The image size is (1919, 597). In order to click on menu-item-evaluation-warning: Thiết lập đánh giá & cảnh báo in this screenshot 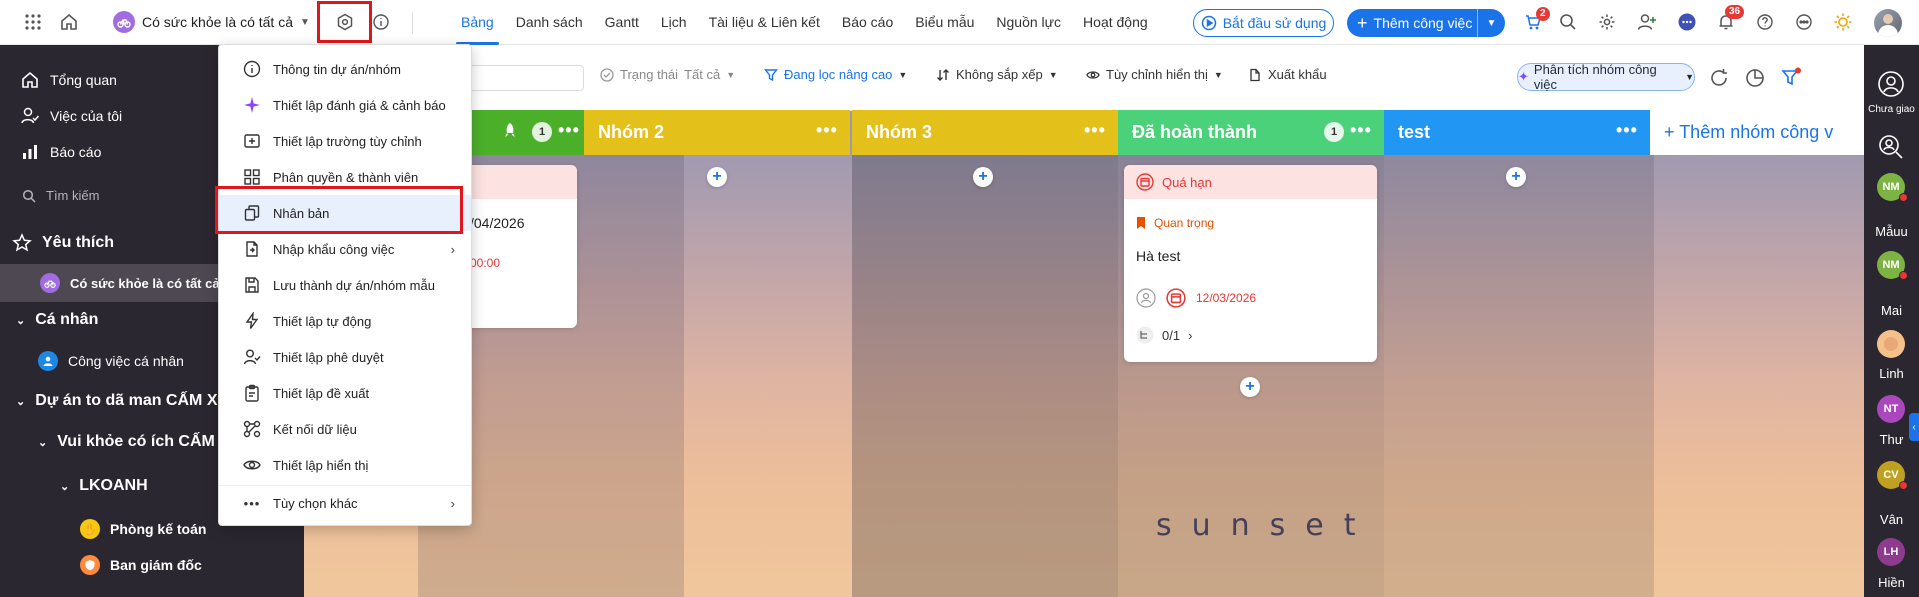, I will do `click(345, 105)`.